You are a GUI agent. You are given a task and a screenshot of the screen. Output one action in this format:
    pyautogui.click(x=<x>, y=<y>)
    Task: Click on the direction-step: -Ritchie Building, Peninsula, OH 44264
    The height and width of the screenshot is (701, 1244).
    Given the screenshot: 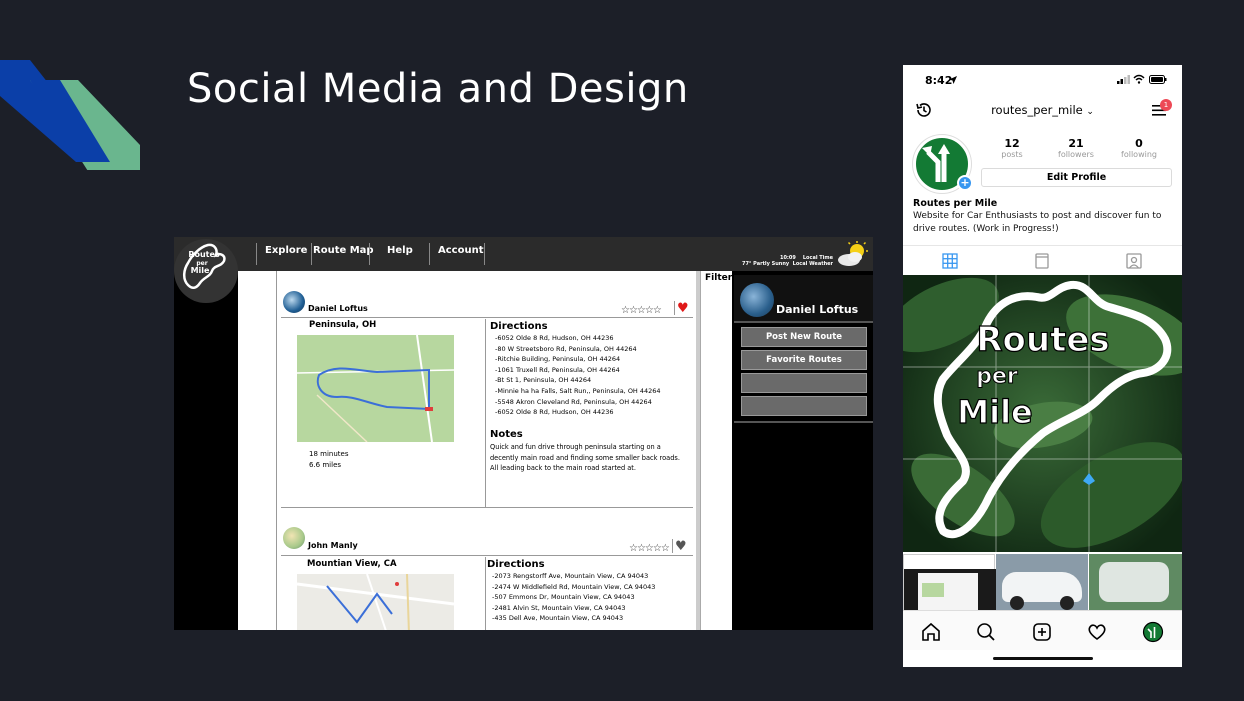 What is the action you would take?
    pyautogui.click(x=558, y=359)
    